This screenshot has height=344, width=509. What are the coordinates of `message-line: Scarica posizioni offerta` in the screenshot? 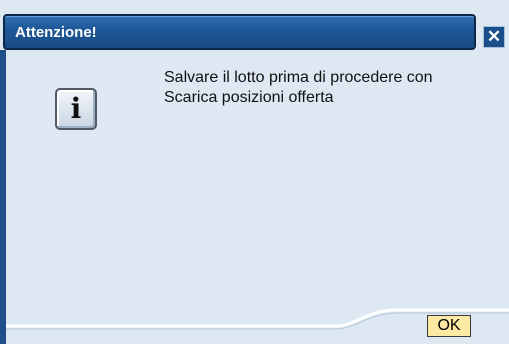 It's located at (249, 97).